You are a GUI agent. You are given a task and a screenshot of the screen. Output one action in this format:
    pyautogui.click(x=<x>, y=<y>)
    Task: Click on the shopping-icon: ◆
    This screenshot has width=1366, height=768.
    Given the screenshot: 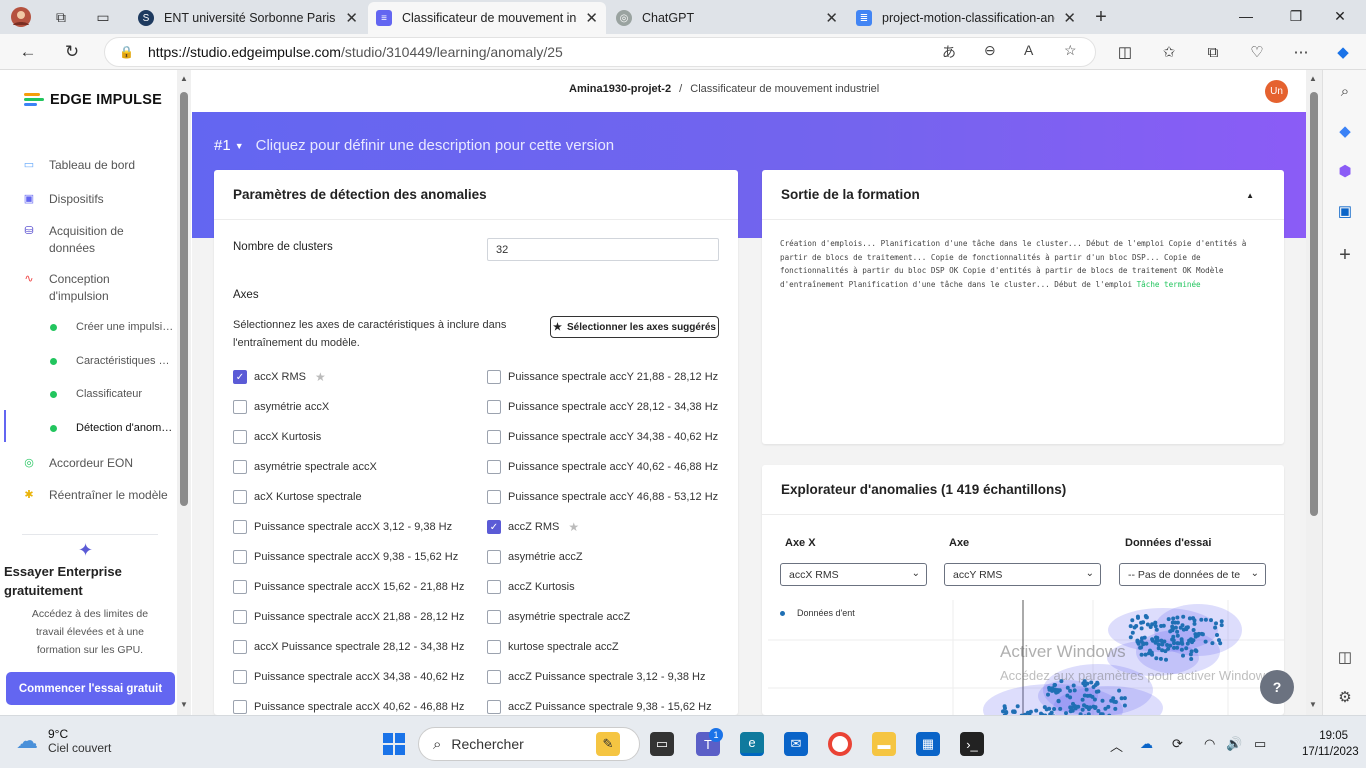 What is the action you would take?
    pyautogui.click(x=1345, y=131)
    